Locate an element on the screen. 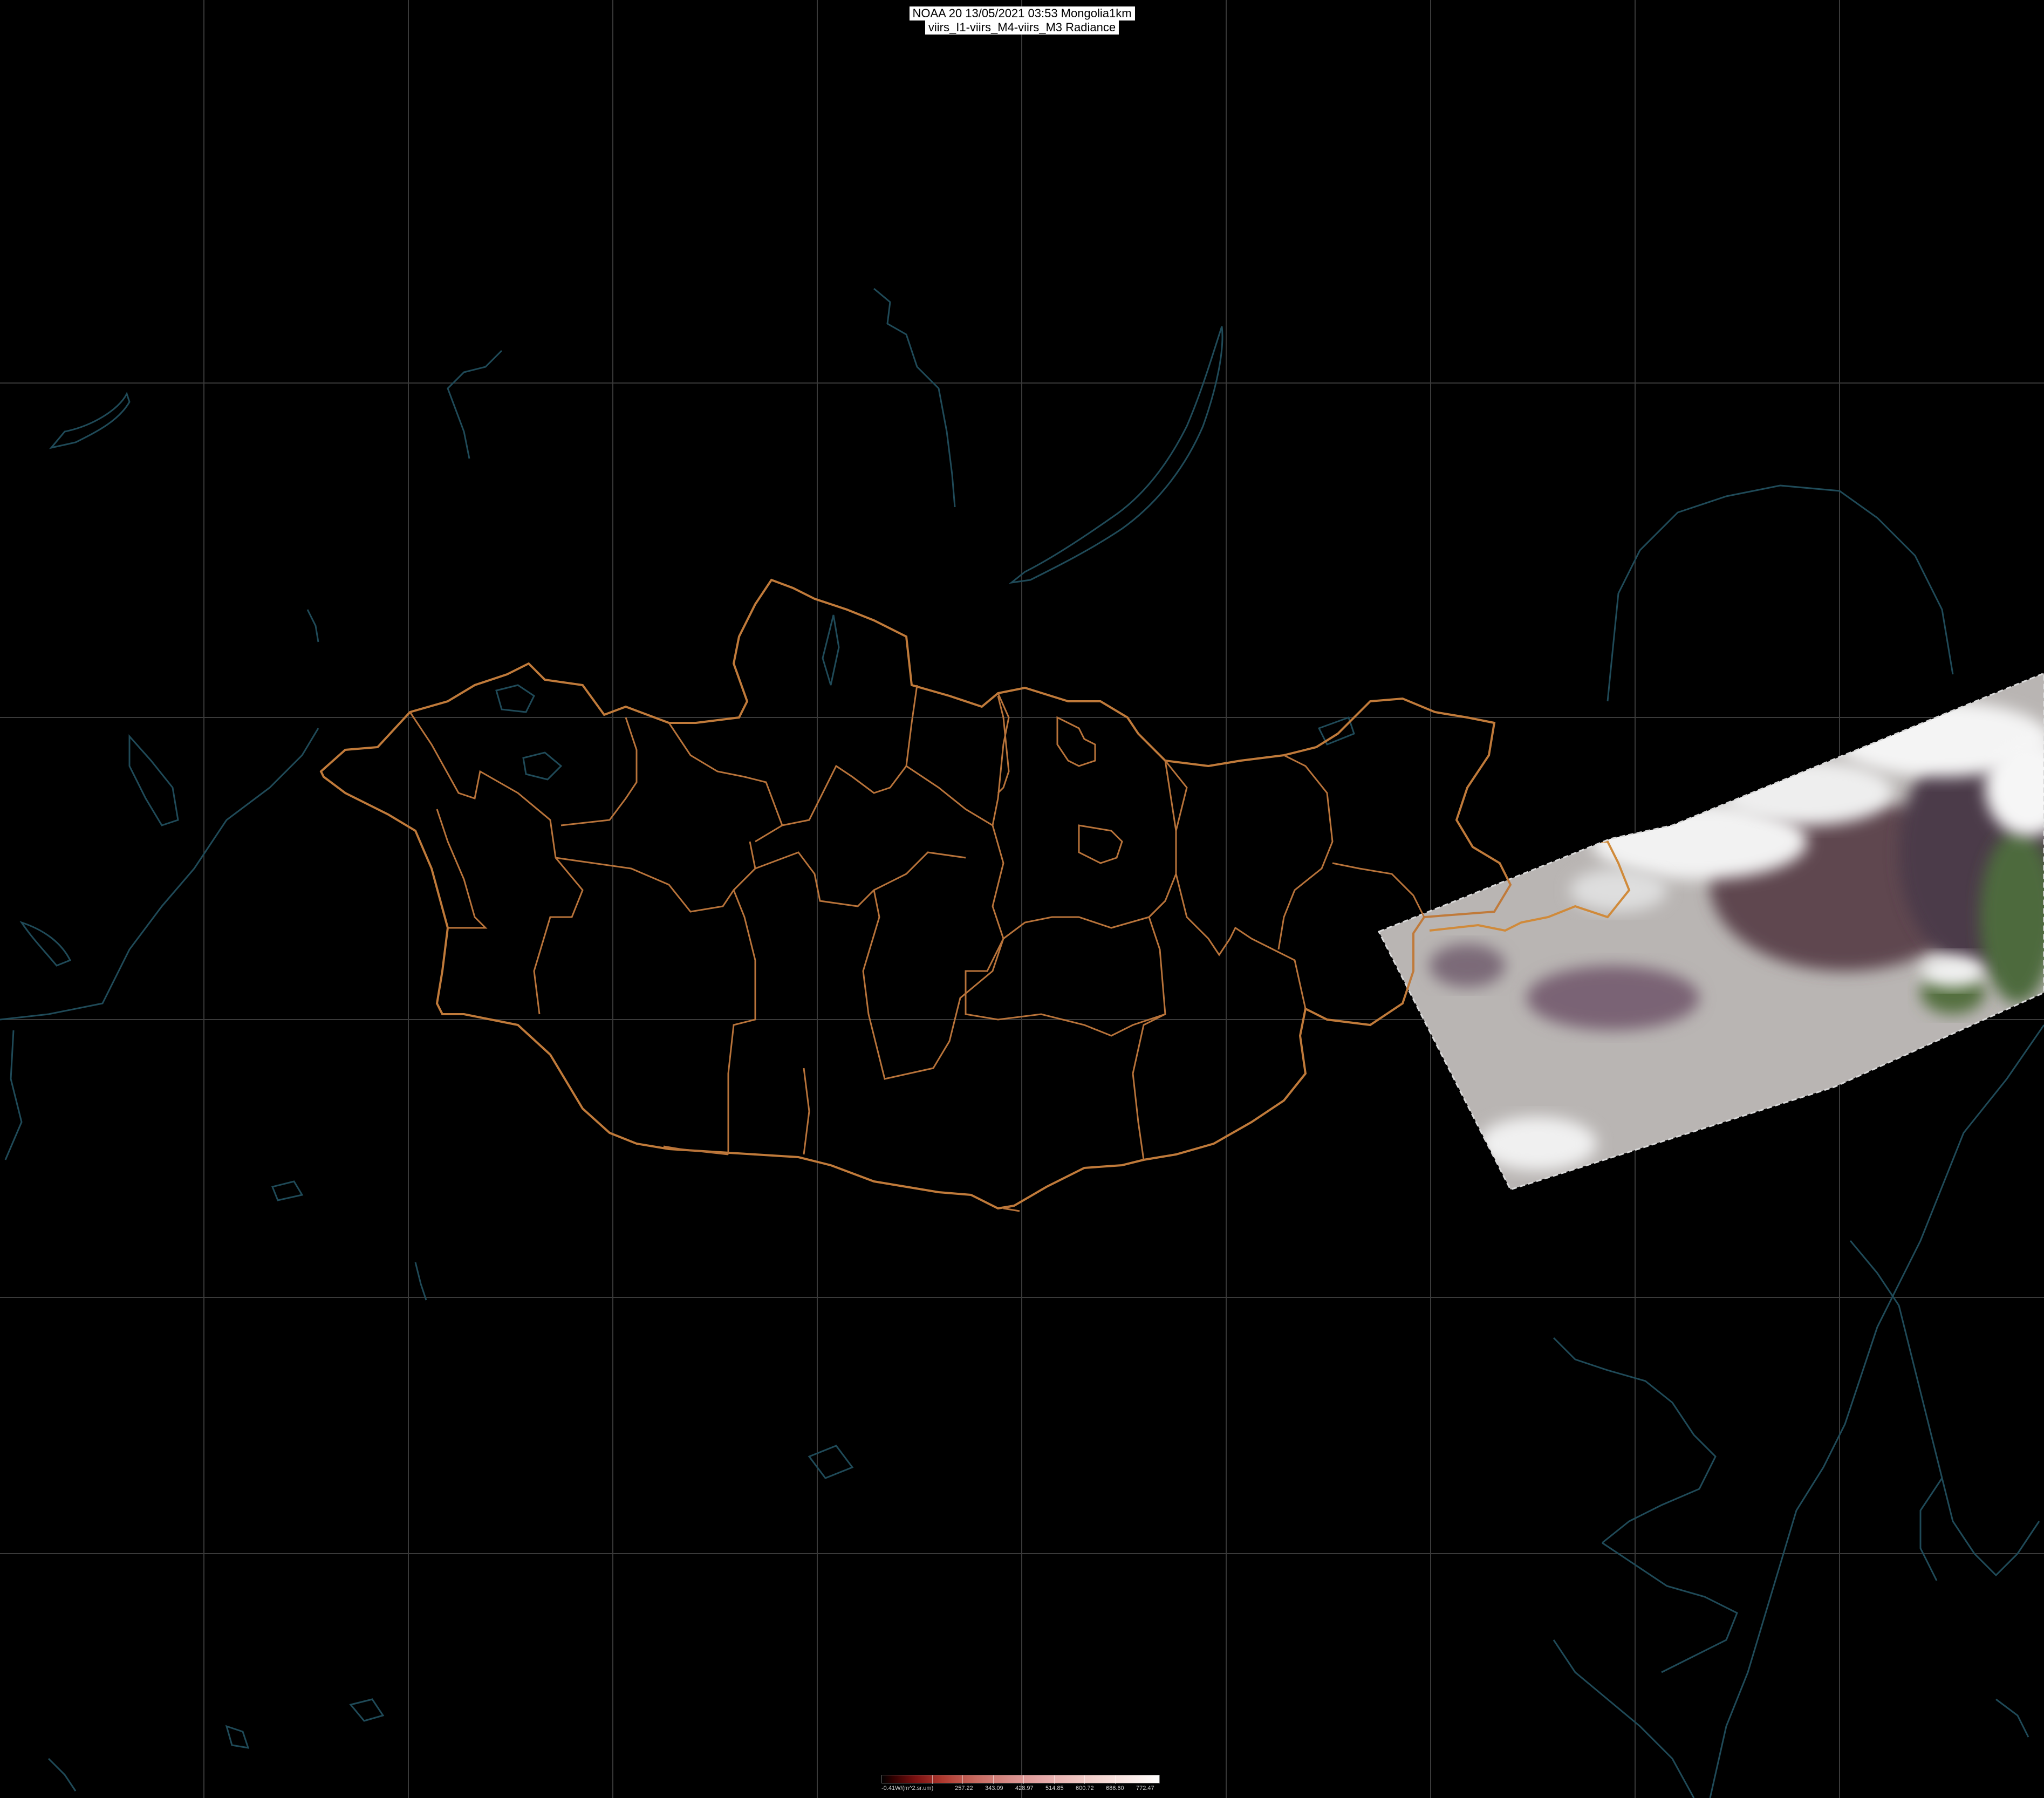 The image size is (2044, 1798). legend-label: 428.97 is located at coordinates (1024, 1788).